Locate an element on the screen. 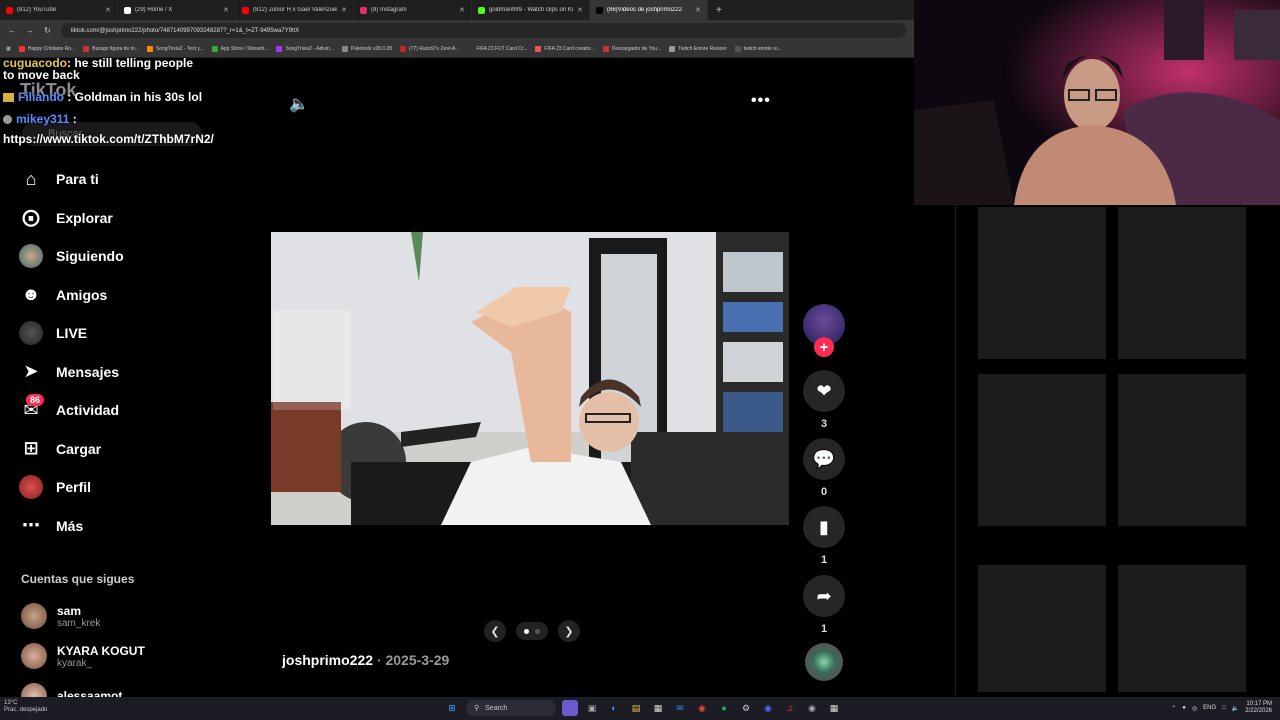  obs-icon: ▦ is located at coordinates (834, 708).